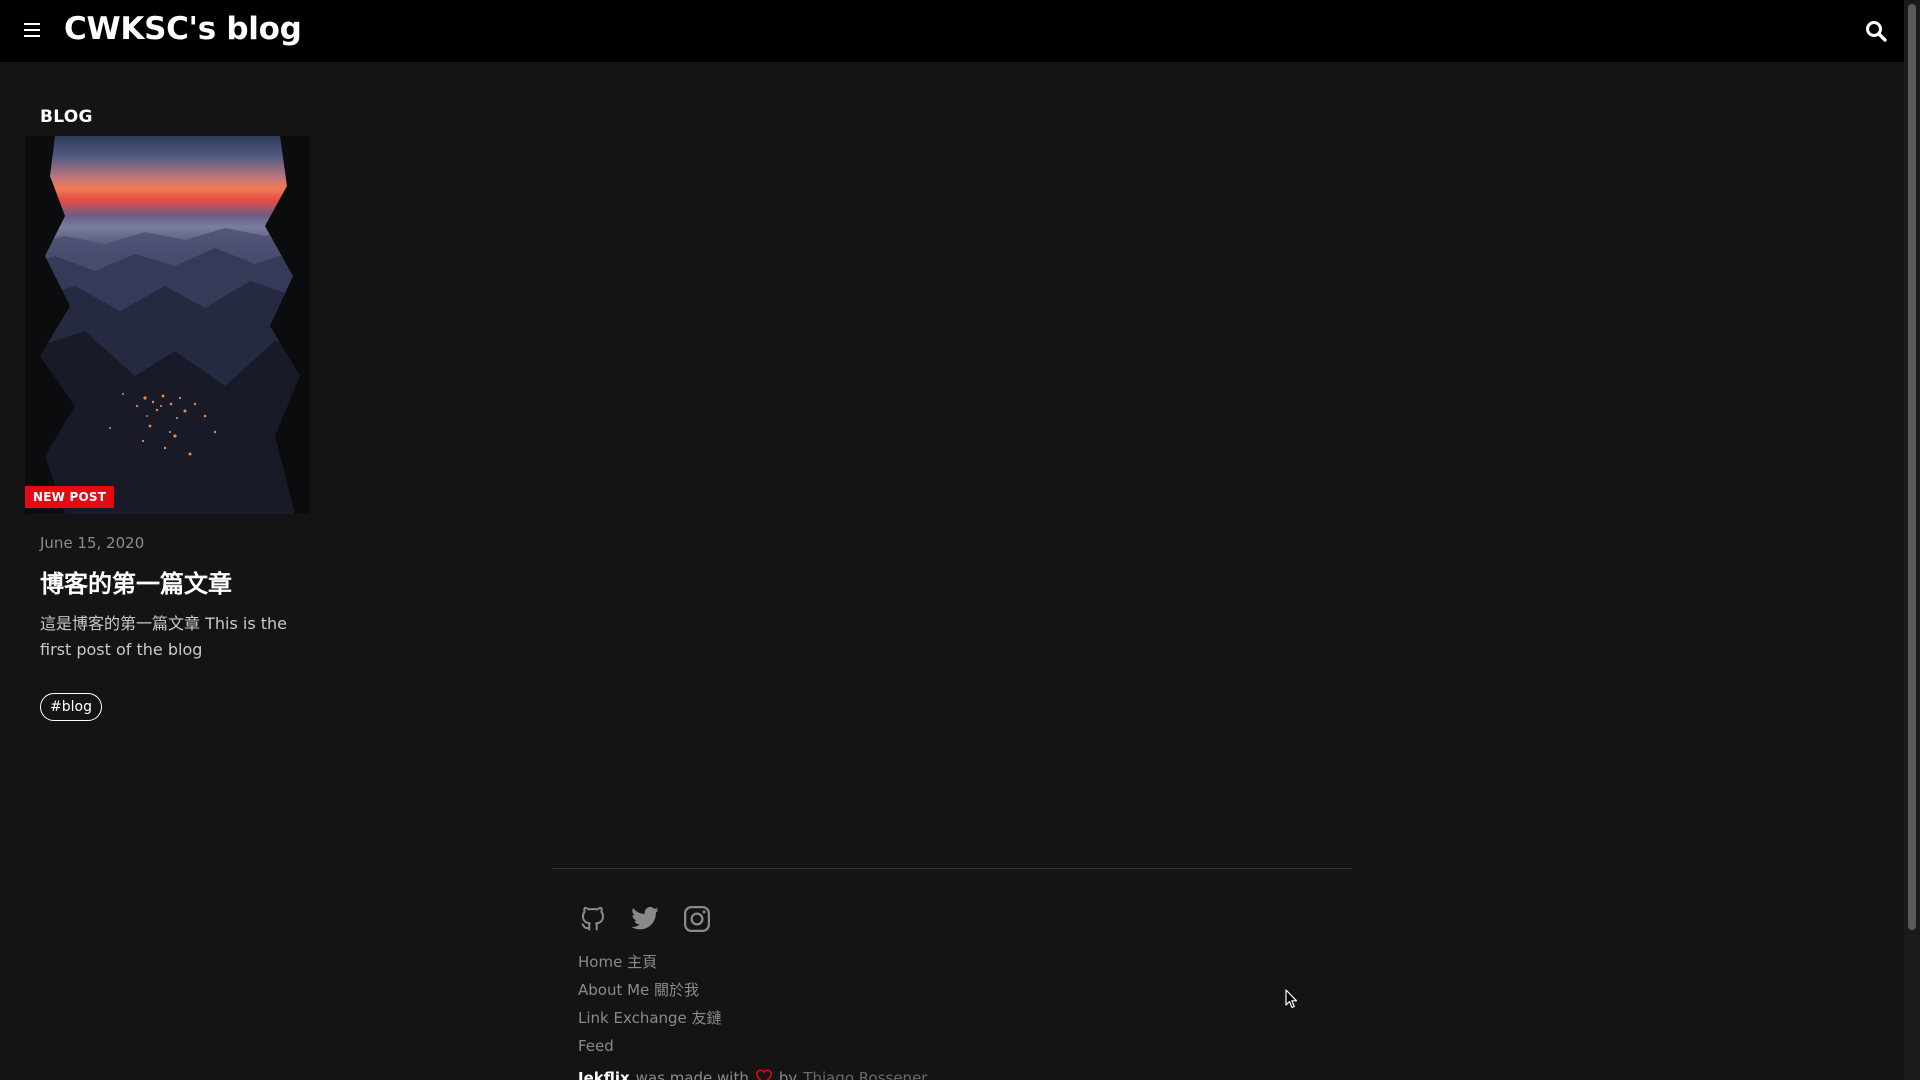 The width and height of the screenshot is (1920, 1080). What do you see at coordinates (752, 1074) in the screenshot?
I see `credits: Jekflix was made with by Thiago Rossener` at bounding box center [752, 1074].